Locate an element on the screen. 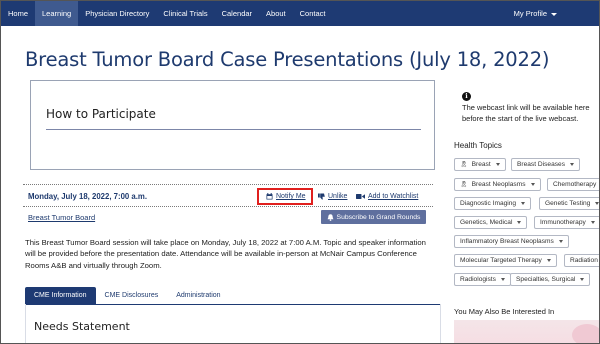 Image resolution: width=600 pixels, height=344 pixels. unlike-button: Unlike is located at coordinates (332, 196).